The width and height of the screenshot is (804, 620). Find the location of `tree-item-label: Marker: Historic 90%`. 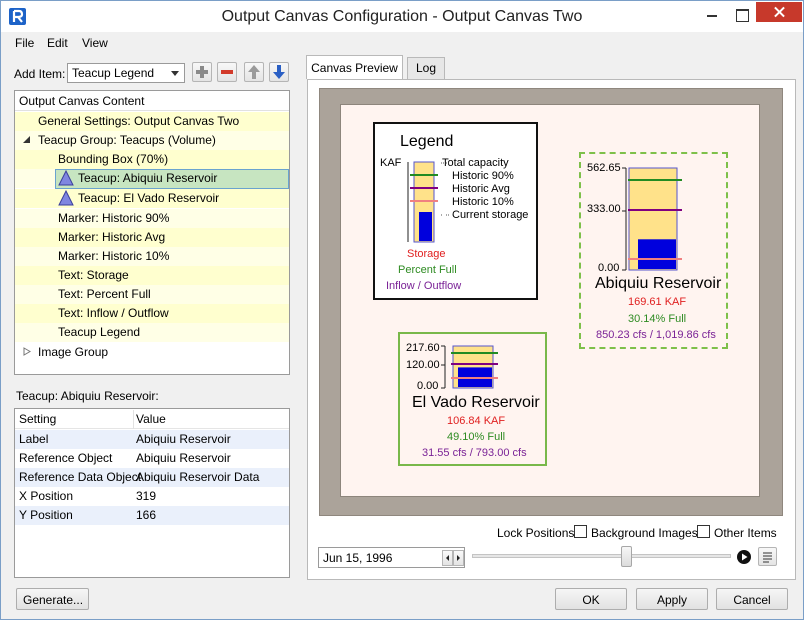

tree-item-label: Marker: Historic 90% is located at coordinates (114, 218).